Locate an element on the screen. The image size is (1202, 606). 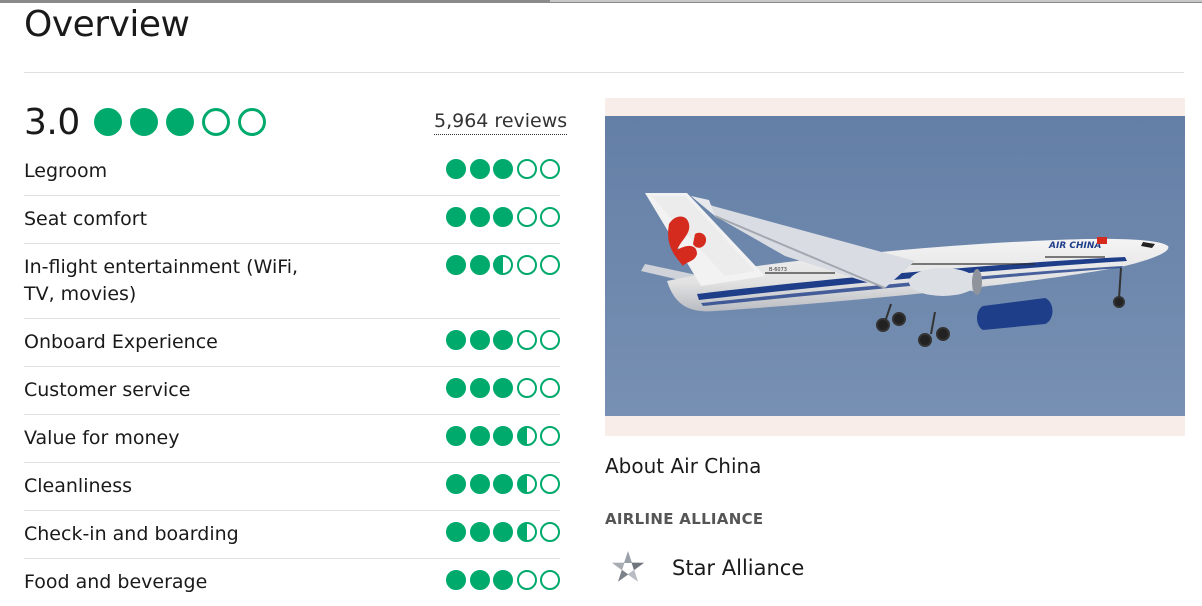
rating-row: Cleanliness is located at coordinates (292, 487).